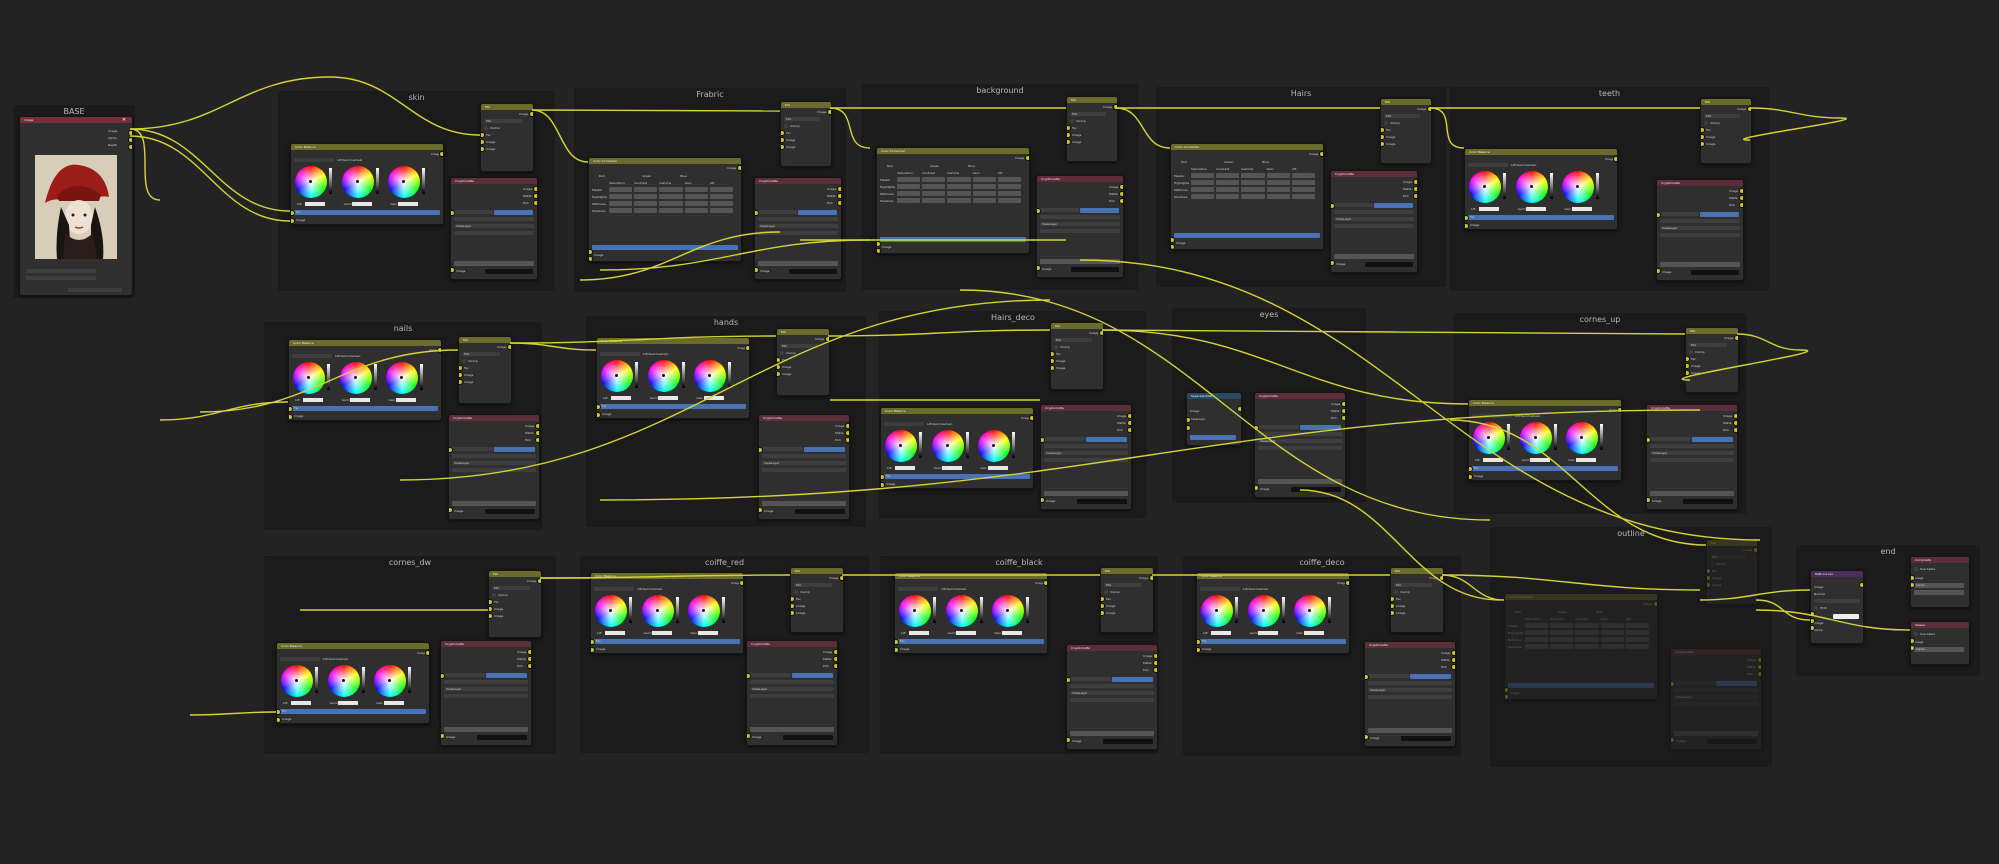 The width and height of the screenshot is (1999, 864). Describe the element at coordinates (1940, 582) in the screenshot. I see `composite-node: Composite Use Alpha Image Alpha` at that location.